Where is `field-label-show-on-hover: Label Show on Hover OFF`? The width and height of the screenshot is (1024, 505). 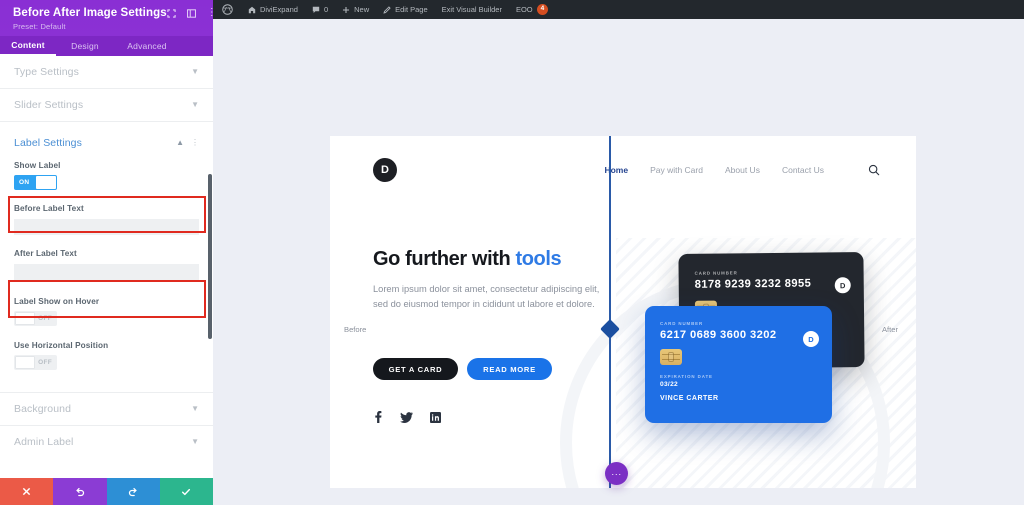 field-label-show-on-hover: Label Show on Hover OFF is located at coordinates (106, 303).